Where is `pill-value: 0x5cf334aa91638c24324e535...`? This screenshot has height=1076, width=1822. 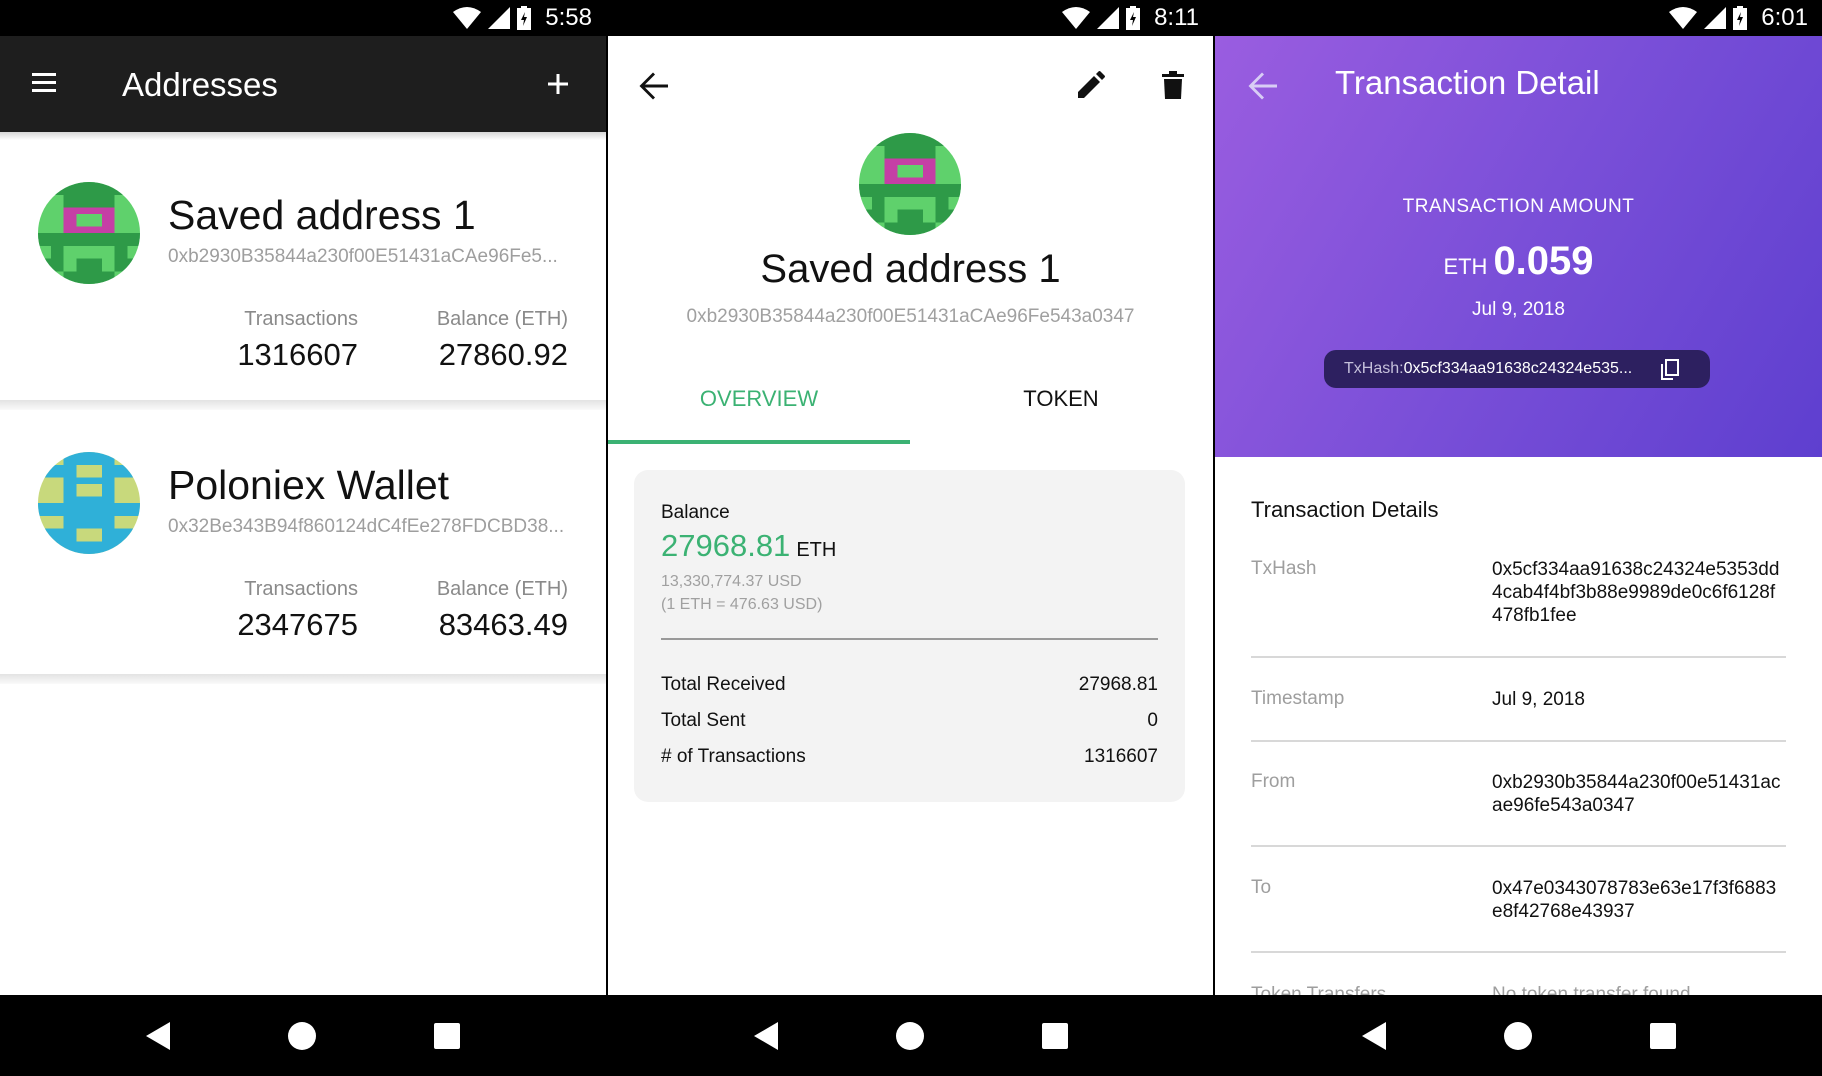
pill-value: 0x5cf334aa91638c24324e535... is located at coordinates (1518, 368).